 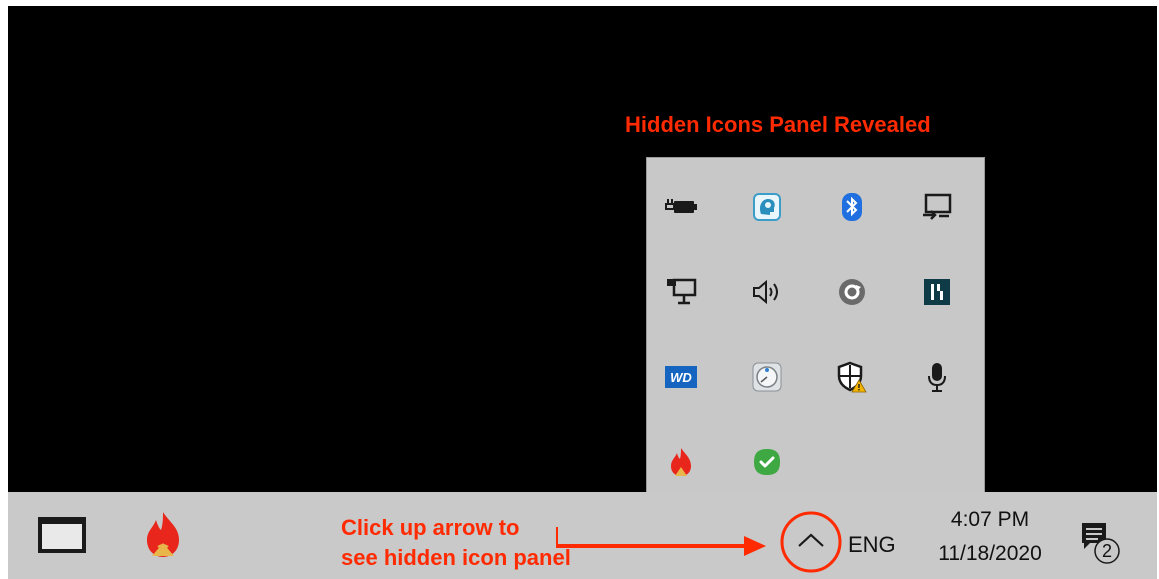 What do you see at coordinates (767, 377) in the screenshot?
I see `disk-utility-icon` at bounding box center [767, 377].